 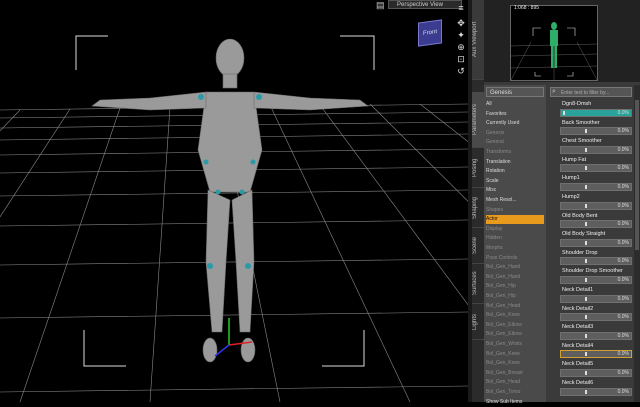 I want to click on view-menu-icon: ▤, so click(x=380, y=5).